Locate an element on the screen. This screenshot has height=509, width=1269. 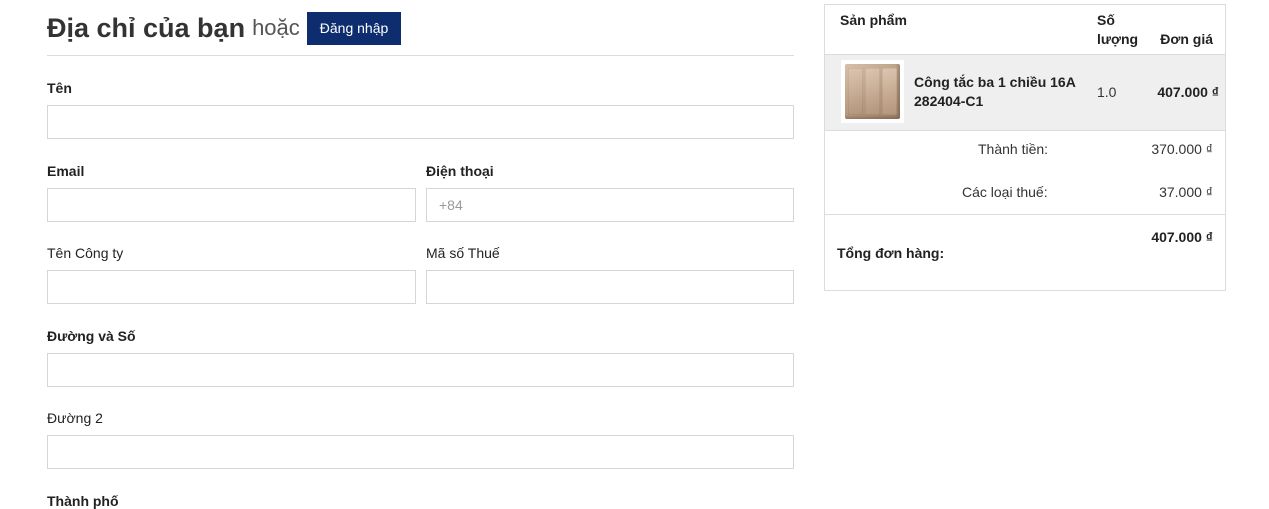
company-field is located at coordinates (231, 287).